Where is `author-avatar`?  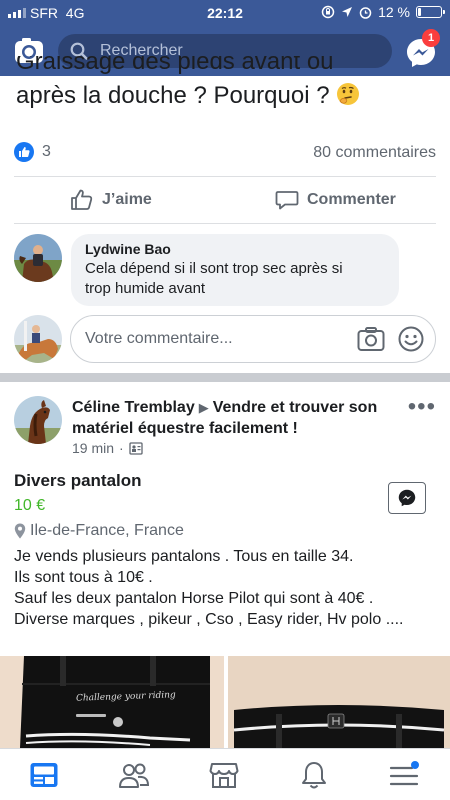
author-avatar is located at coordinates (38, 420).